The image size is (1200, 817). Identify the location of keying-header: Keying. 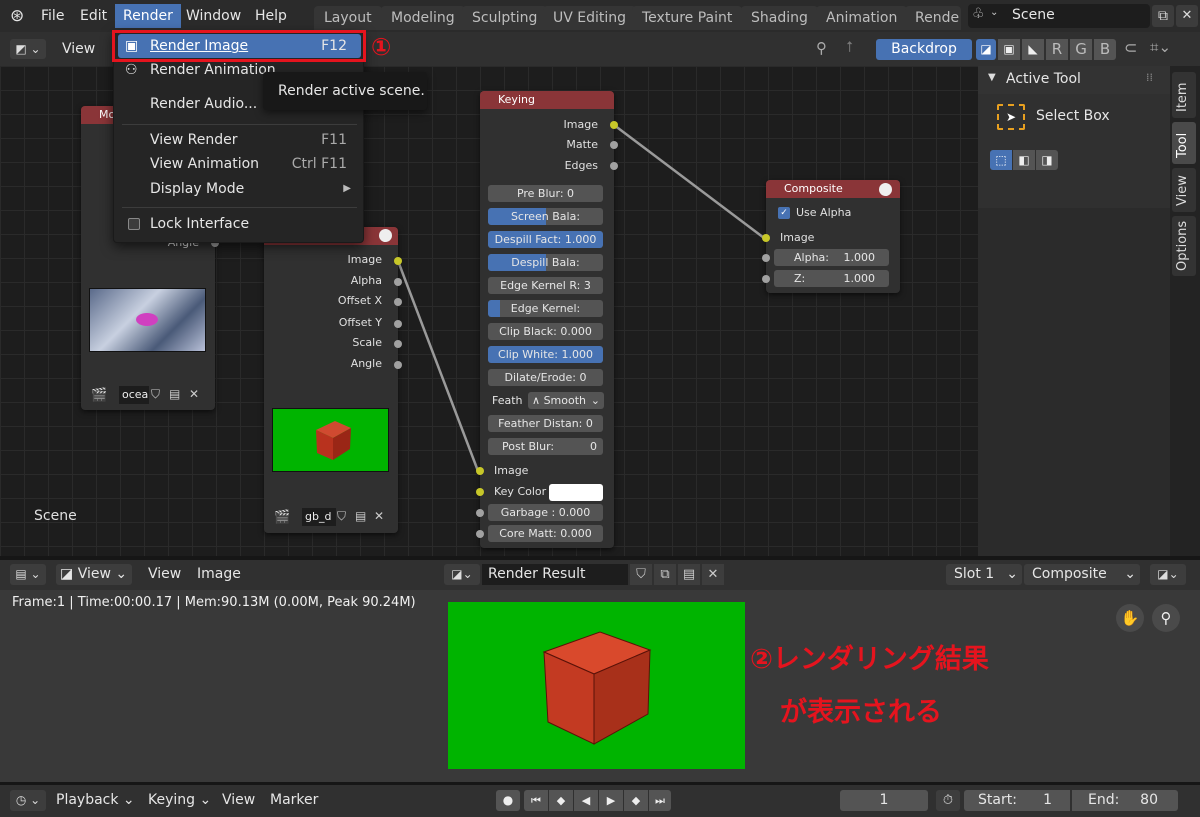
(547, 100).